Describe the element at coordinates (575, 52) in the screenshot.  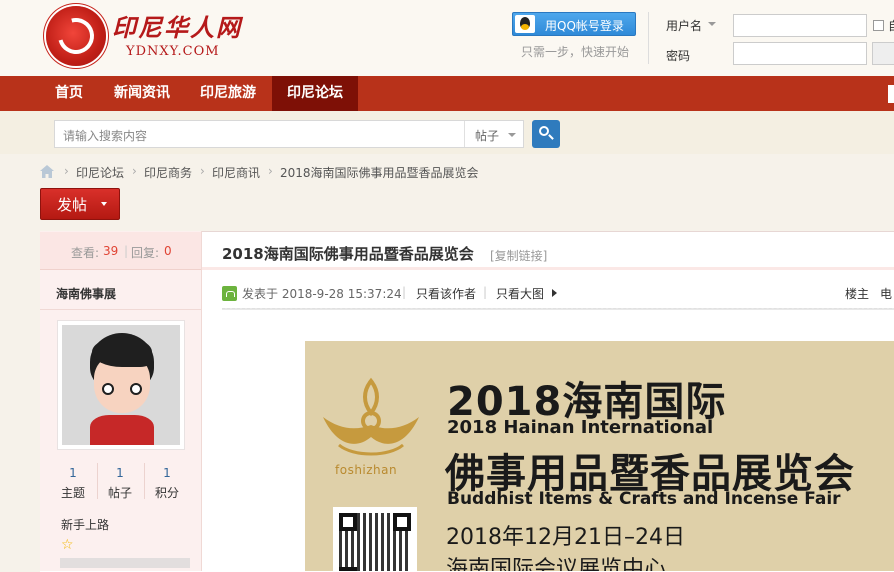
I see `qq-login-hint: 只需一步，快速开始` at that location.